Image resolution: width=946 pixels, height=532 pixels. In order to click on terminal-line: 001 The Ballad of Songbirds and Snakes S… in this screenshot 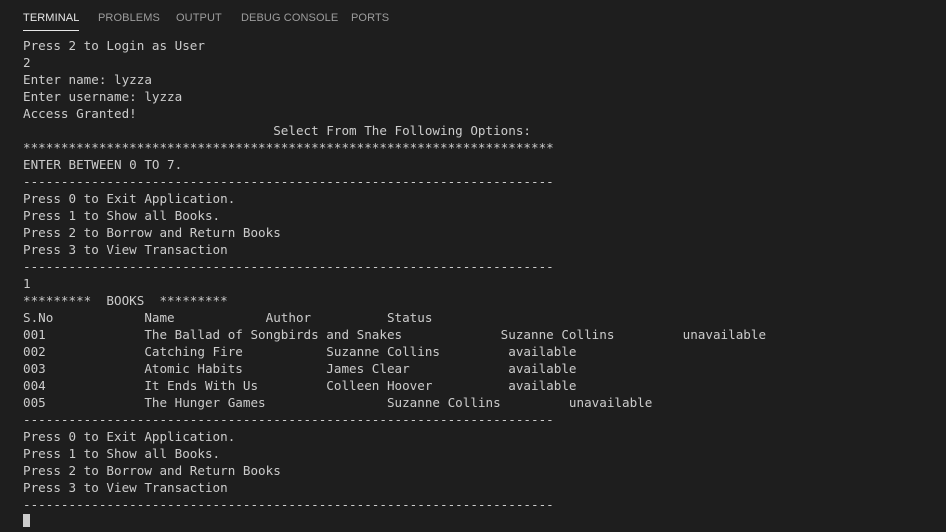, I will do `click(395, 334)`.